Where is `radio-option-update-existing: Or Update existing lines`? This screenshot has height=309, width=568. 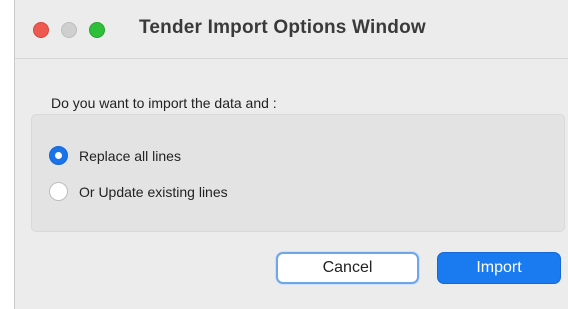 radio-option-update-existing: Or Update existing lines is located at coordinates (138, 191).